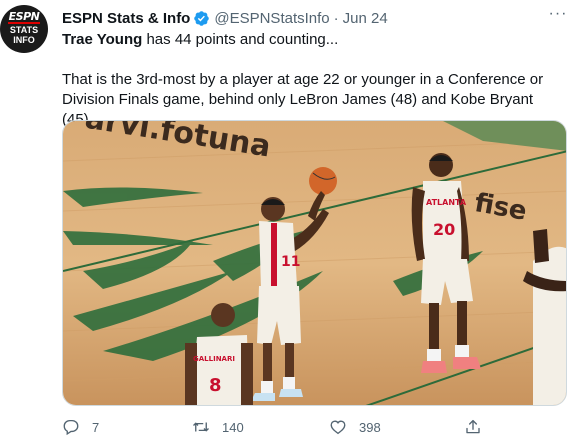 The image size is (574, 445). What do you see at coordinates (215, 385) in the screenshot?
I see `jersey-left-number: 8` at bounding box center [215, 385].